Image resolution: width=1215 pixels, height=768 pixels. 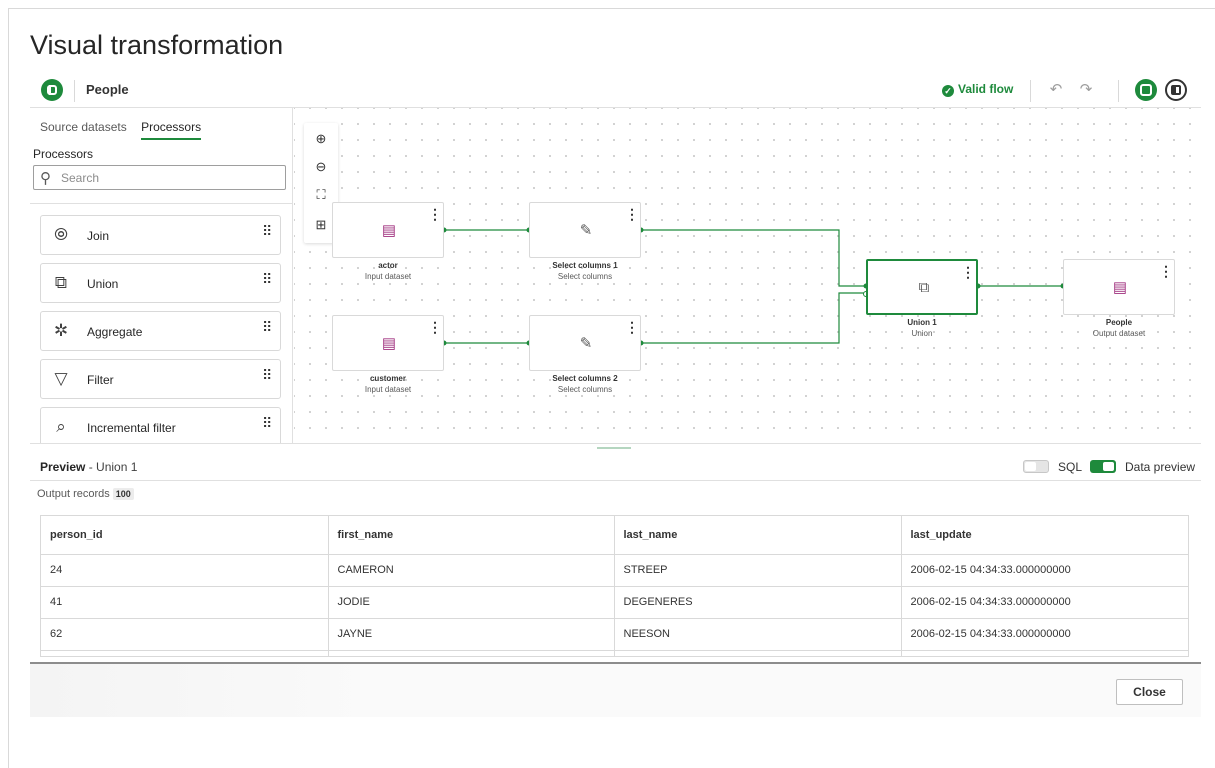 I want to click on column-header: last_update, so click(x=1044, y=535).